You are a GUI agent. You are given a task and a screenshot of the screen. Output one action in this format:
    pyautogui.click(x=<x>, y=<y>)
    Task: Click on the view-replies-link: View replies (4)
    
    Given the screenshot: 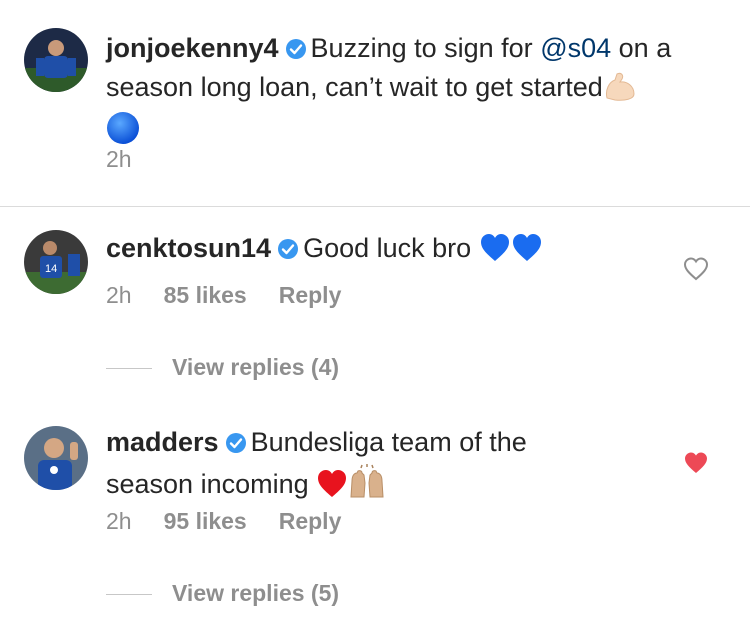 What is the action you would take?
    pyautogui.click(x=222, y=367)
    